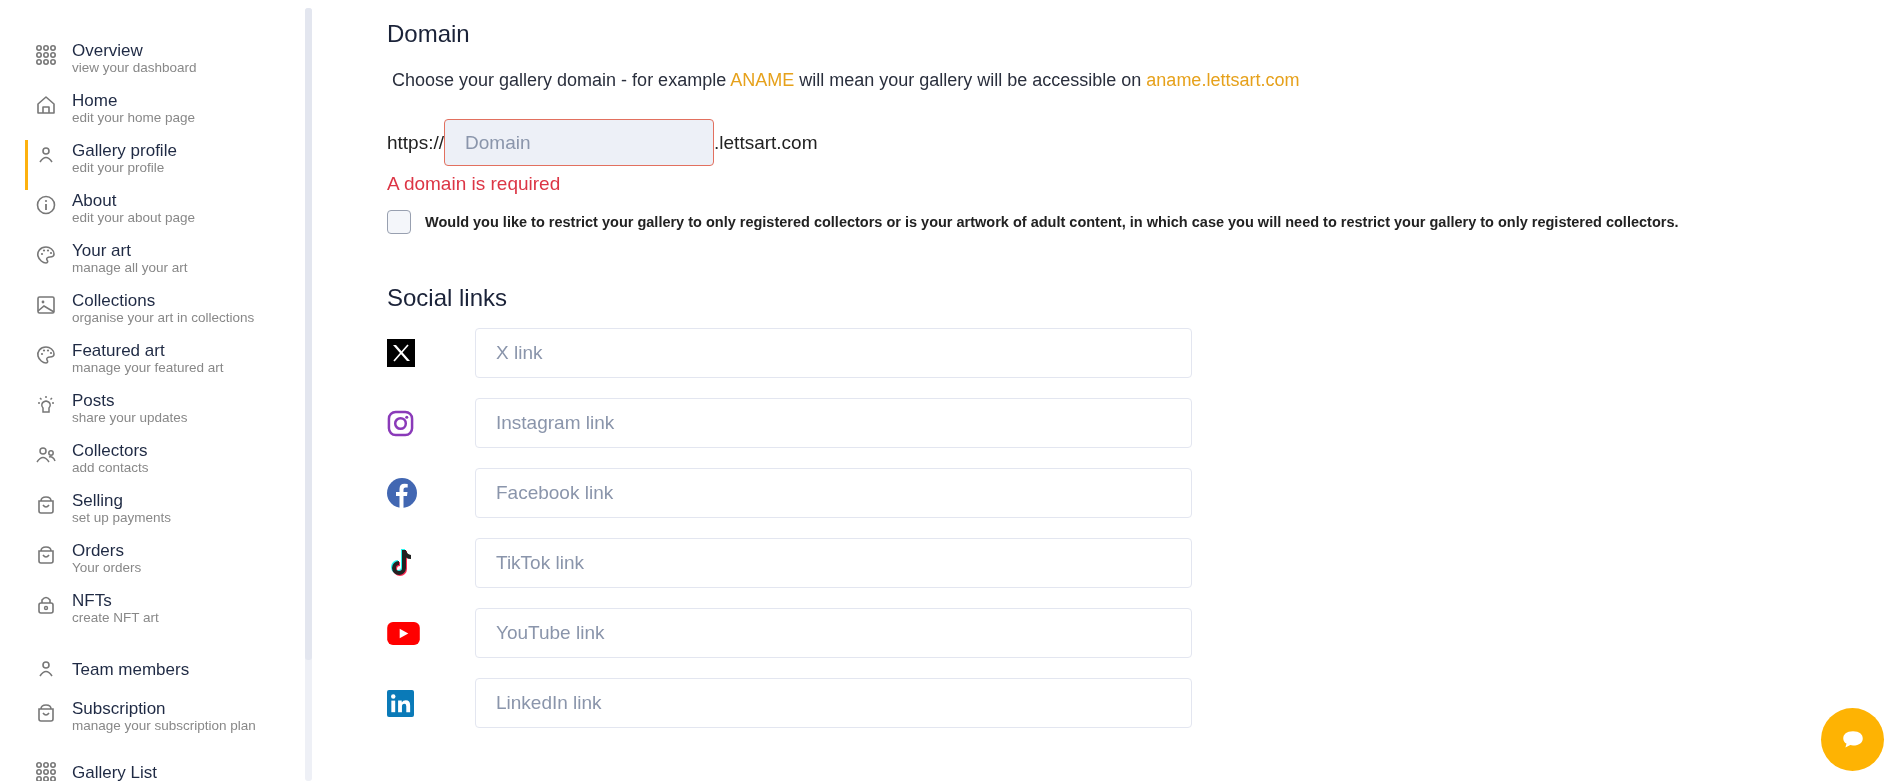 This screenshot has height=781, width=1894. What do you see at coordinates (115, 618) in the screenshot?
I see `menu-item-subtitle: create NFT art` at bounding box center [115, 618].